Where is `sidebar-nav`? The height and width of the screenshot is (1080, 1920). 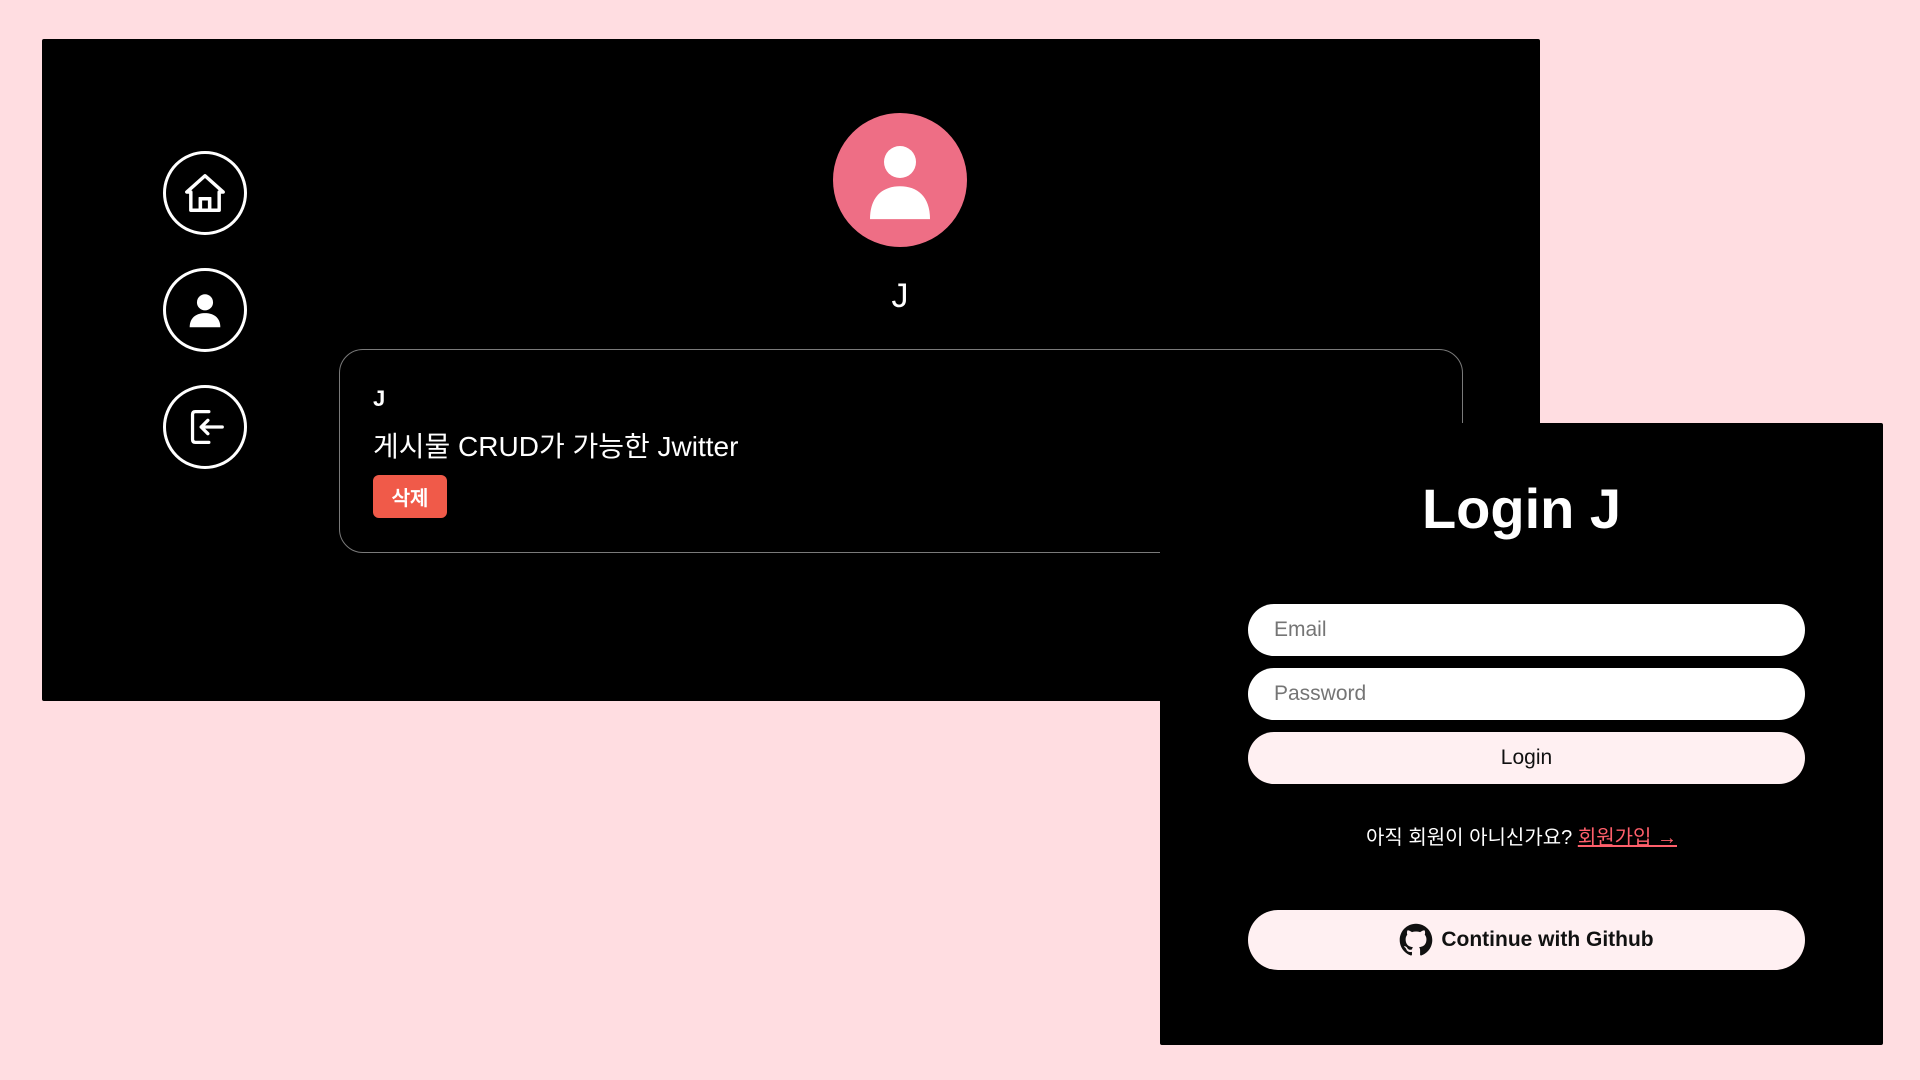
sidebar-nav is located at coordinates (205, 310).